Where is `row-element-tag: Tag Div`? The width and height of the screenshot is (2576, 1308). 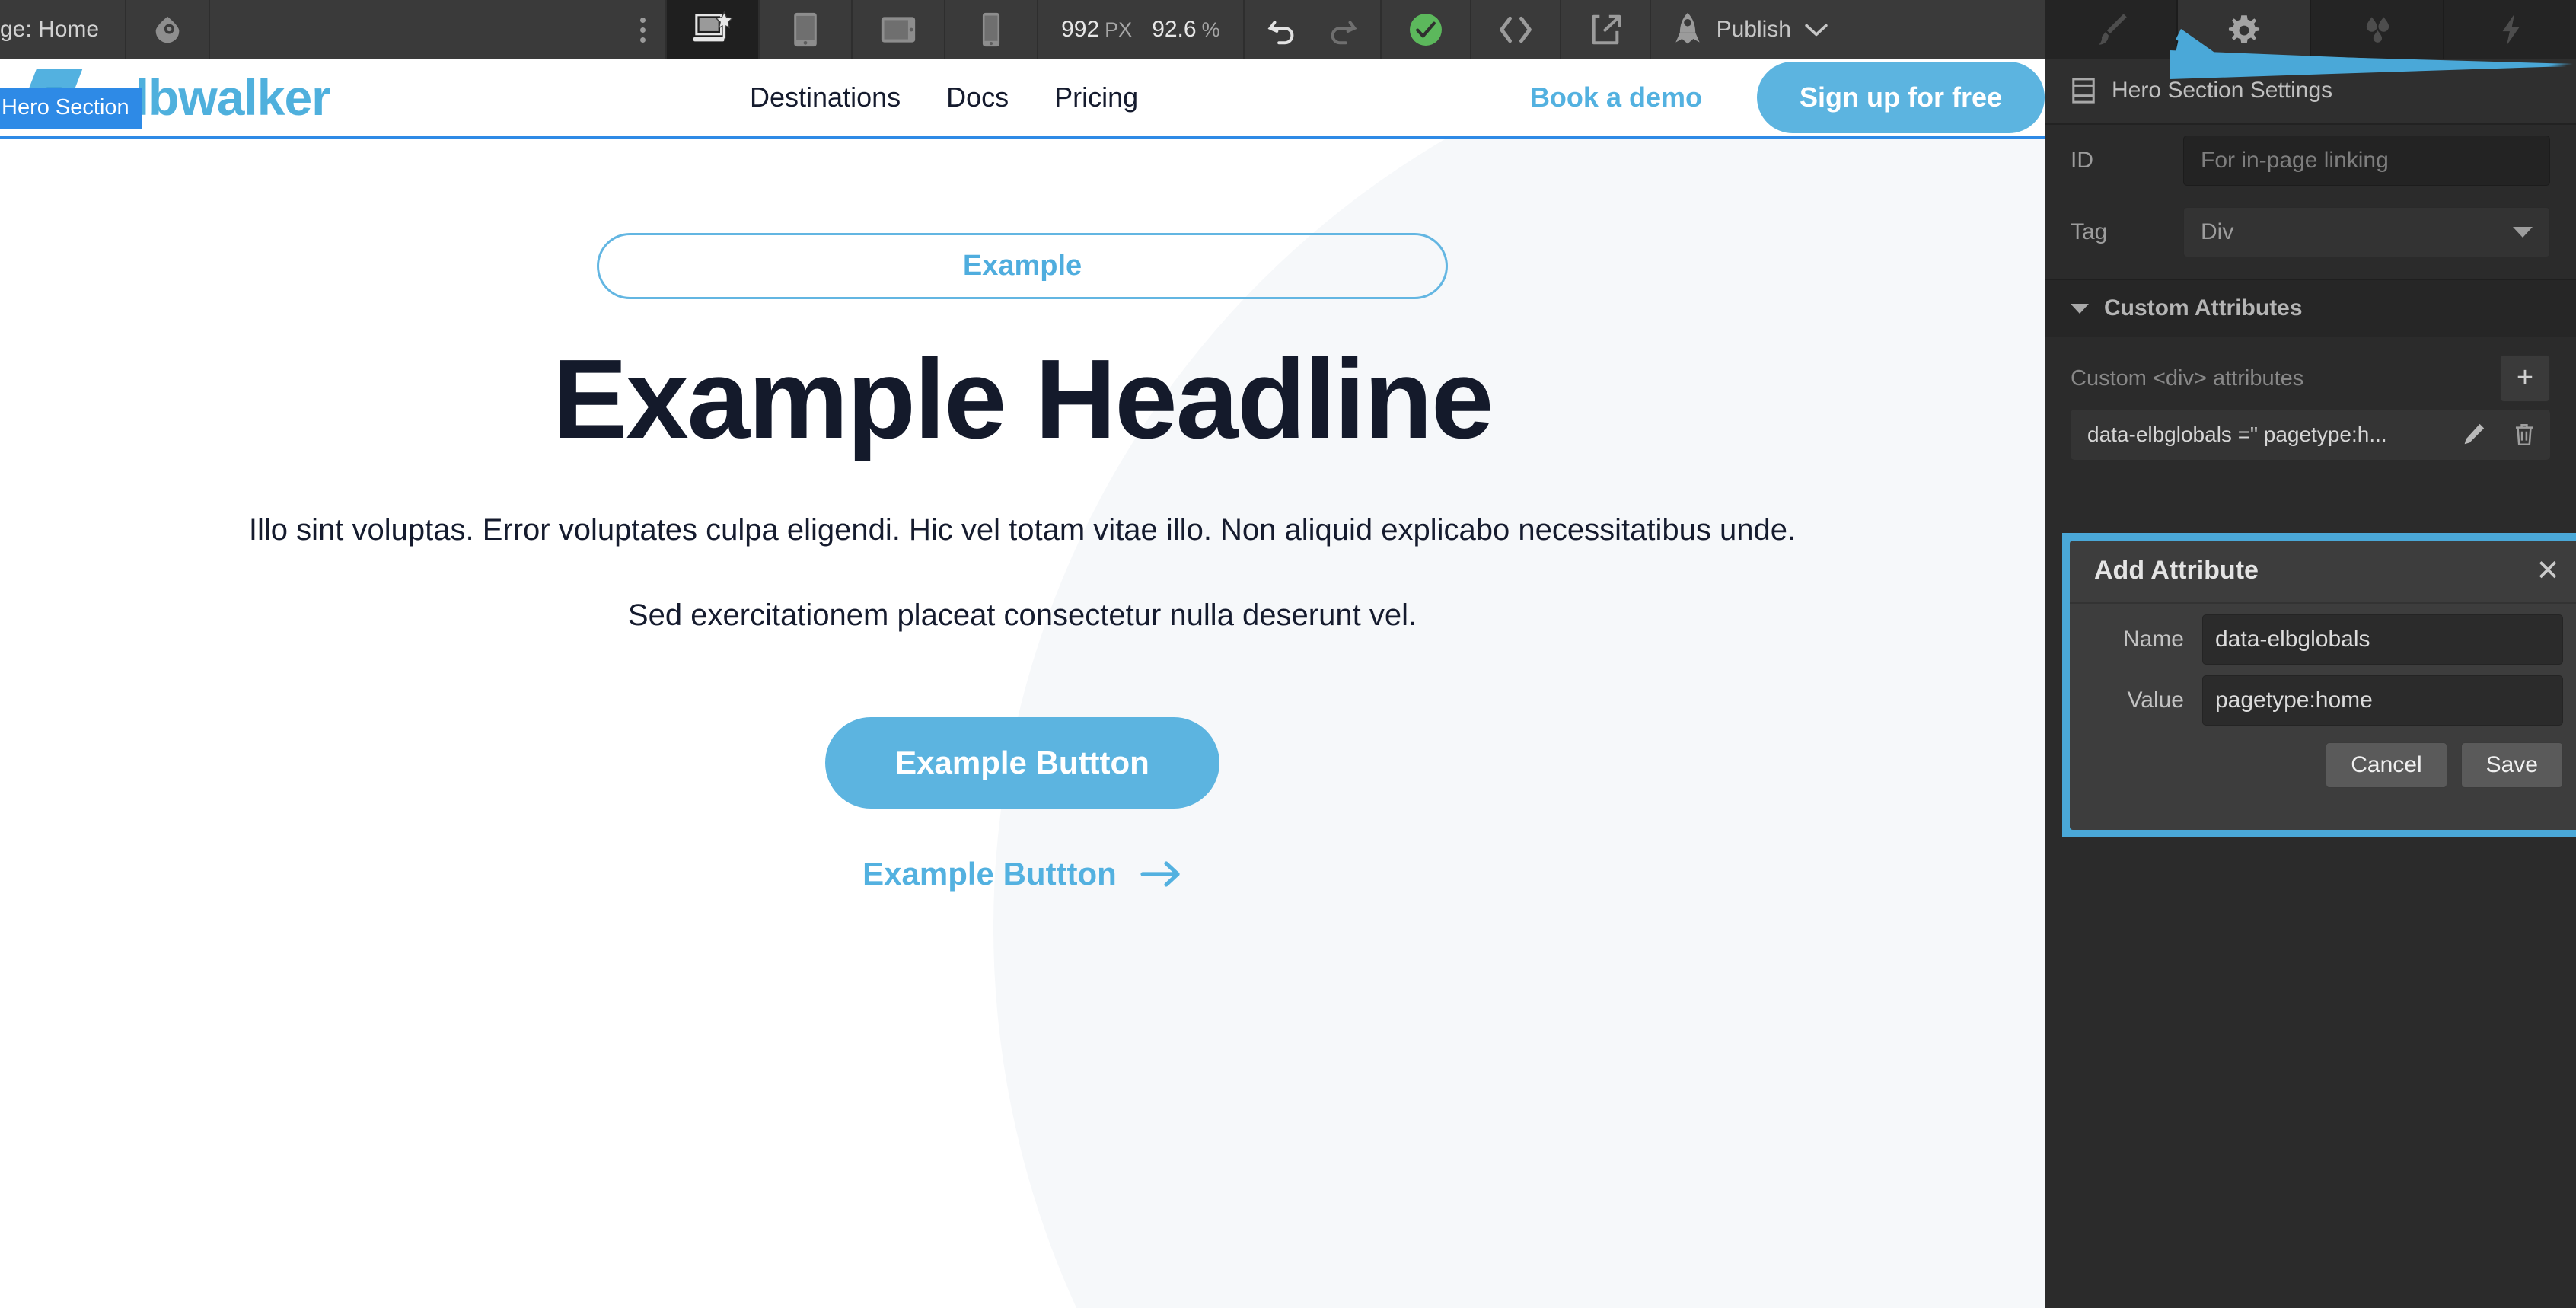
row-element-tag: Tag Div is located at coordinates (2310, 232).